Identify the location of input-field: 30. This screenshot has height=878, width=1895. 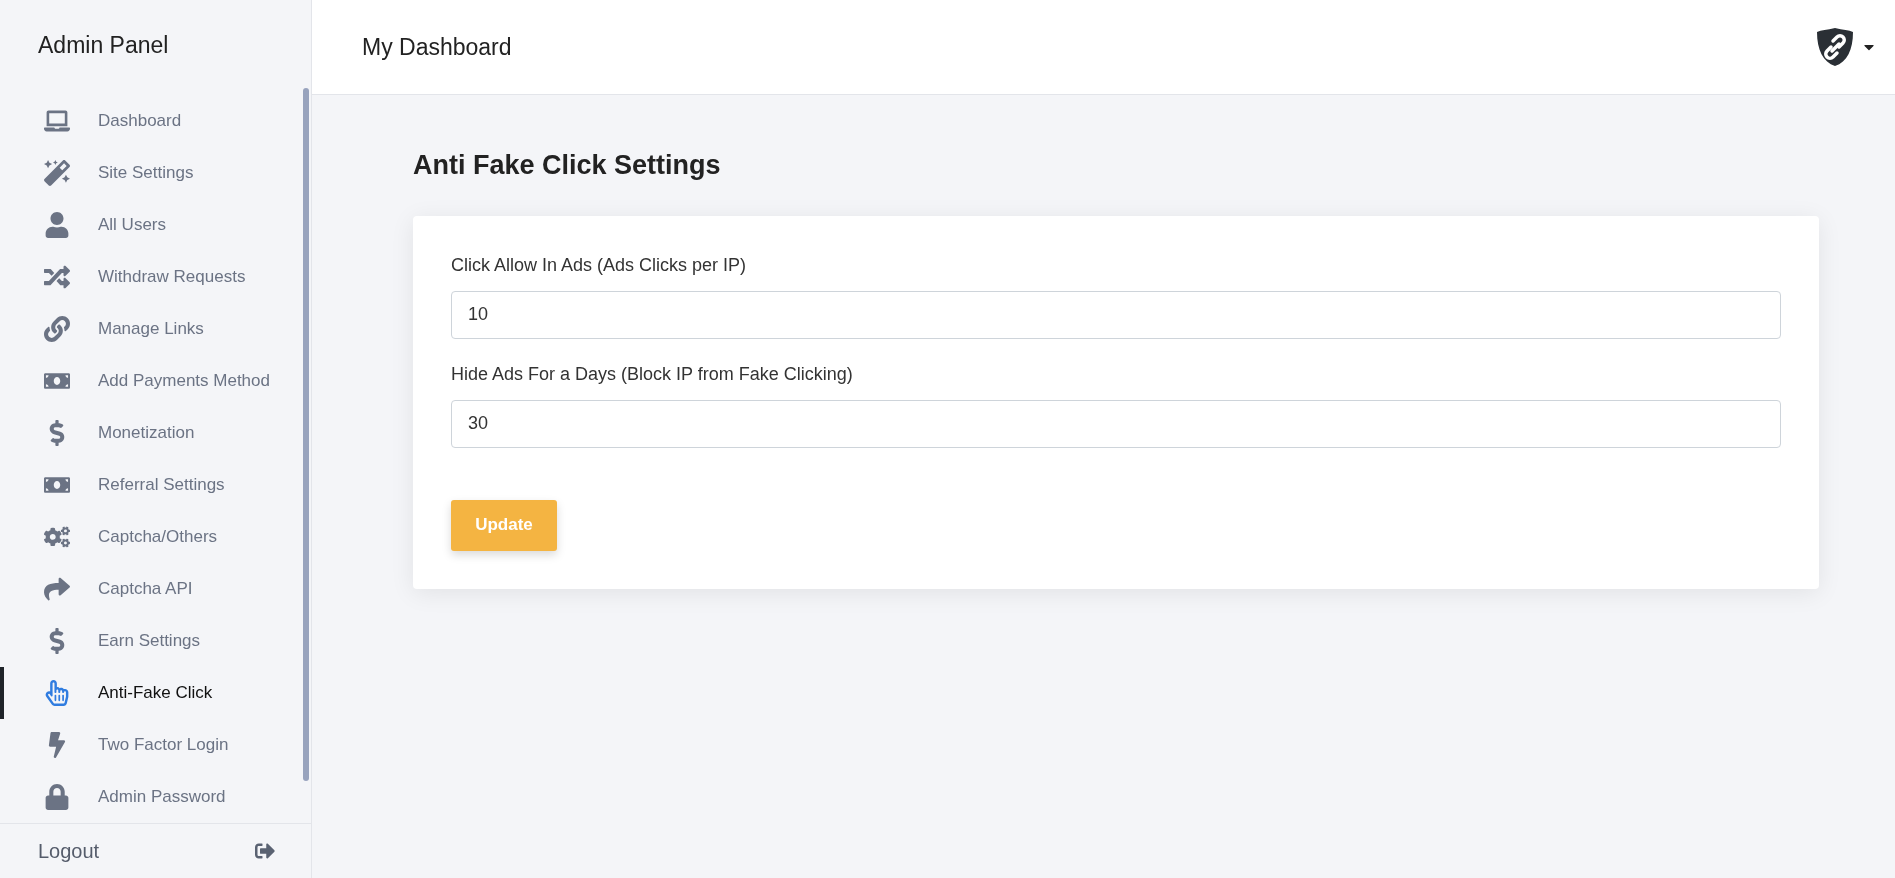
(1116, 423).